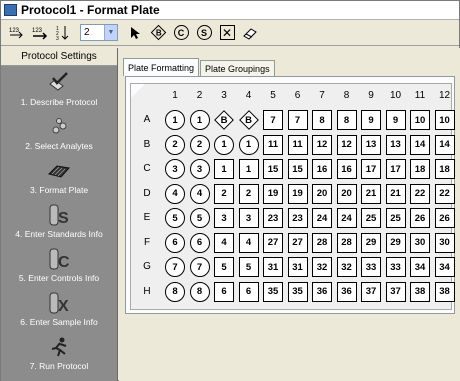  What do you see at coordinates (199, 242) in the screenshot?
I see `standard-well: 6` at bounding box center [199, 242].